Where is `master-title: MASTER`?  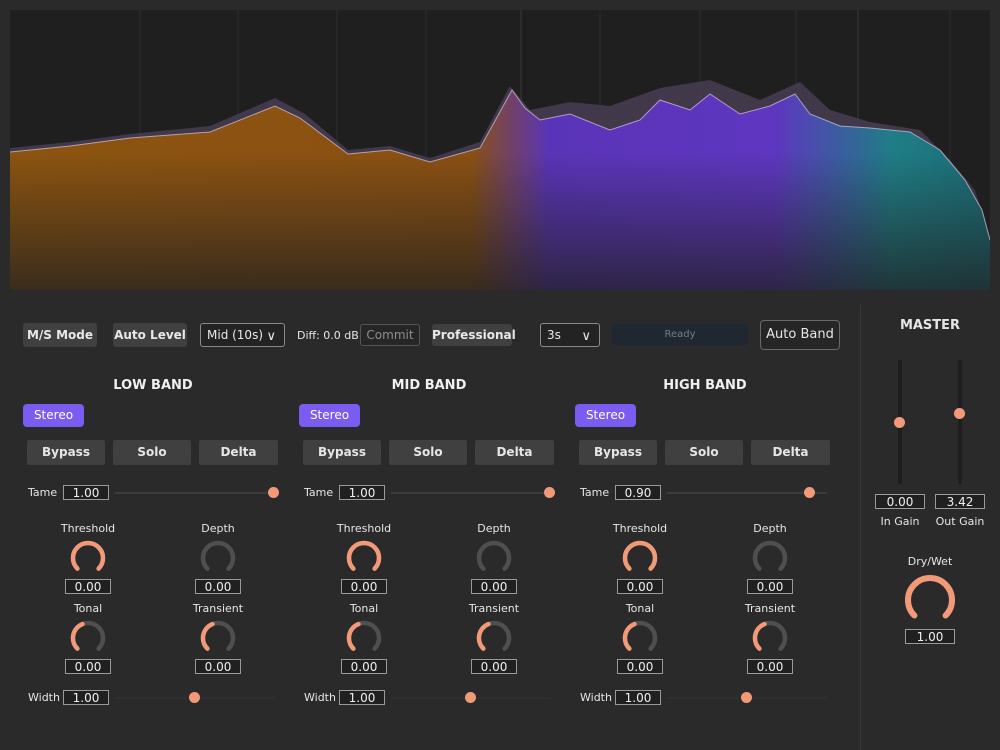
master-title: MASTER is located at coordinates (930, 325).